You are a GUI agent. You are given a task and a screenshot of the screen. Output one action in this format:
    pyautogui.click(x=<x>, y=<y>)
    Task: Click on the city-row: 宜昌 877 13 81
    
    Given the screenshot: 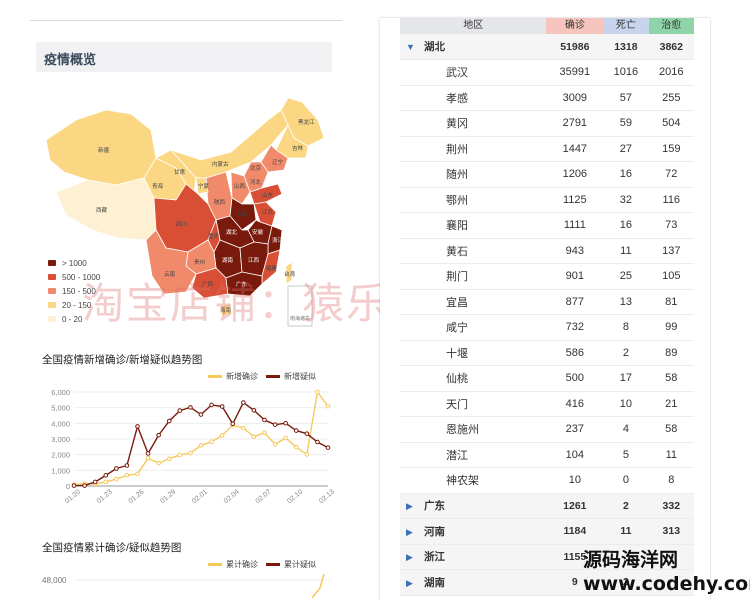 What is the action you would take?
    pyautogui.click(x=547, y=302)
    